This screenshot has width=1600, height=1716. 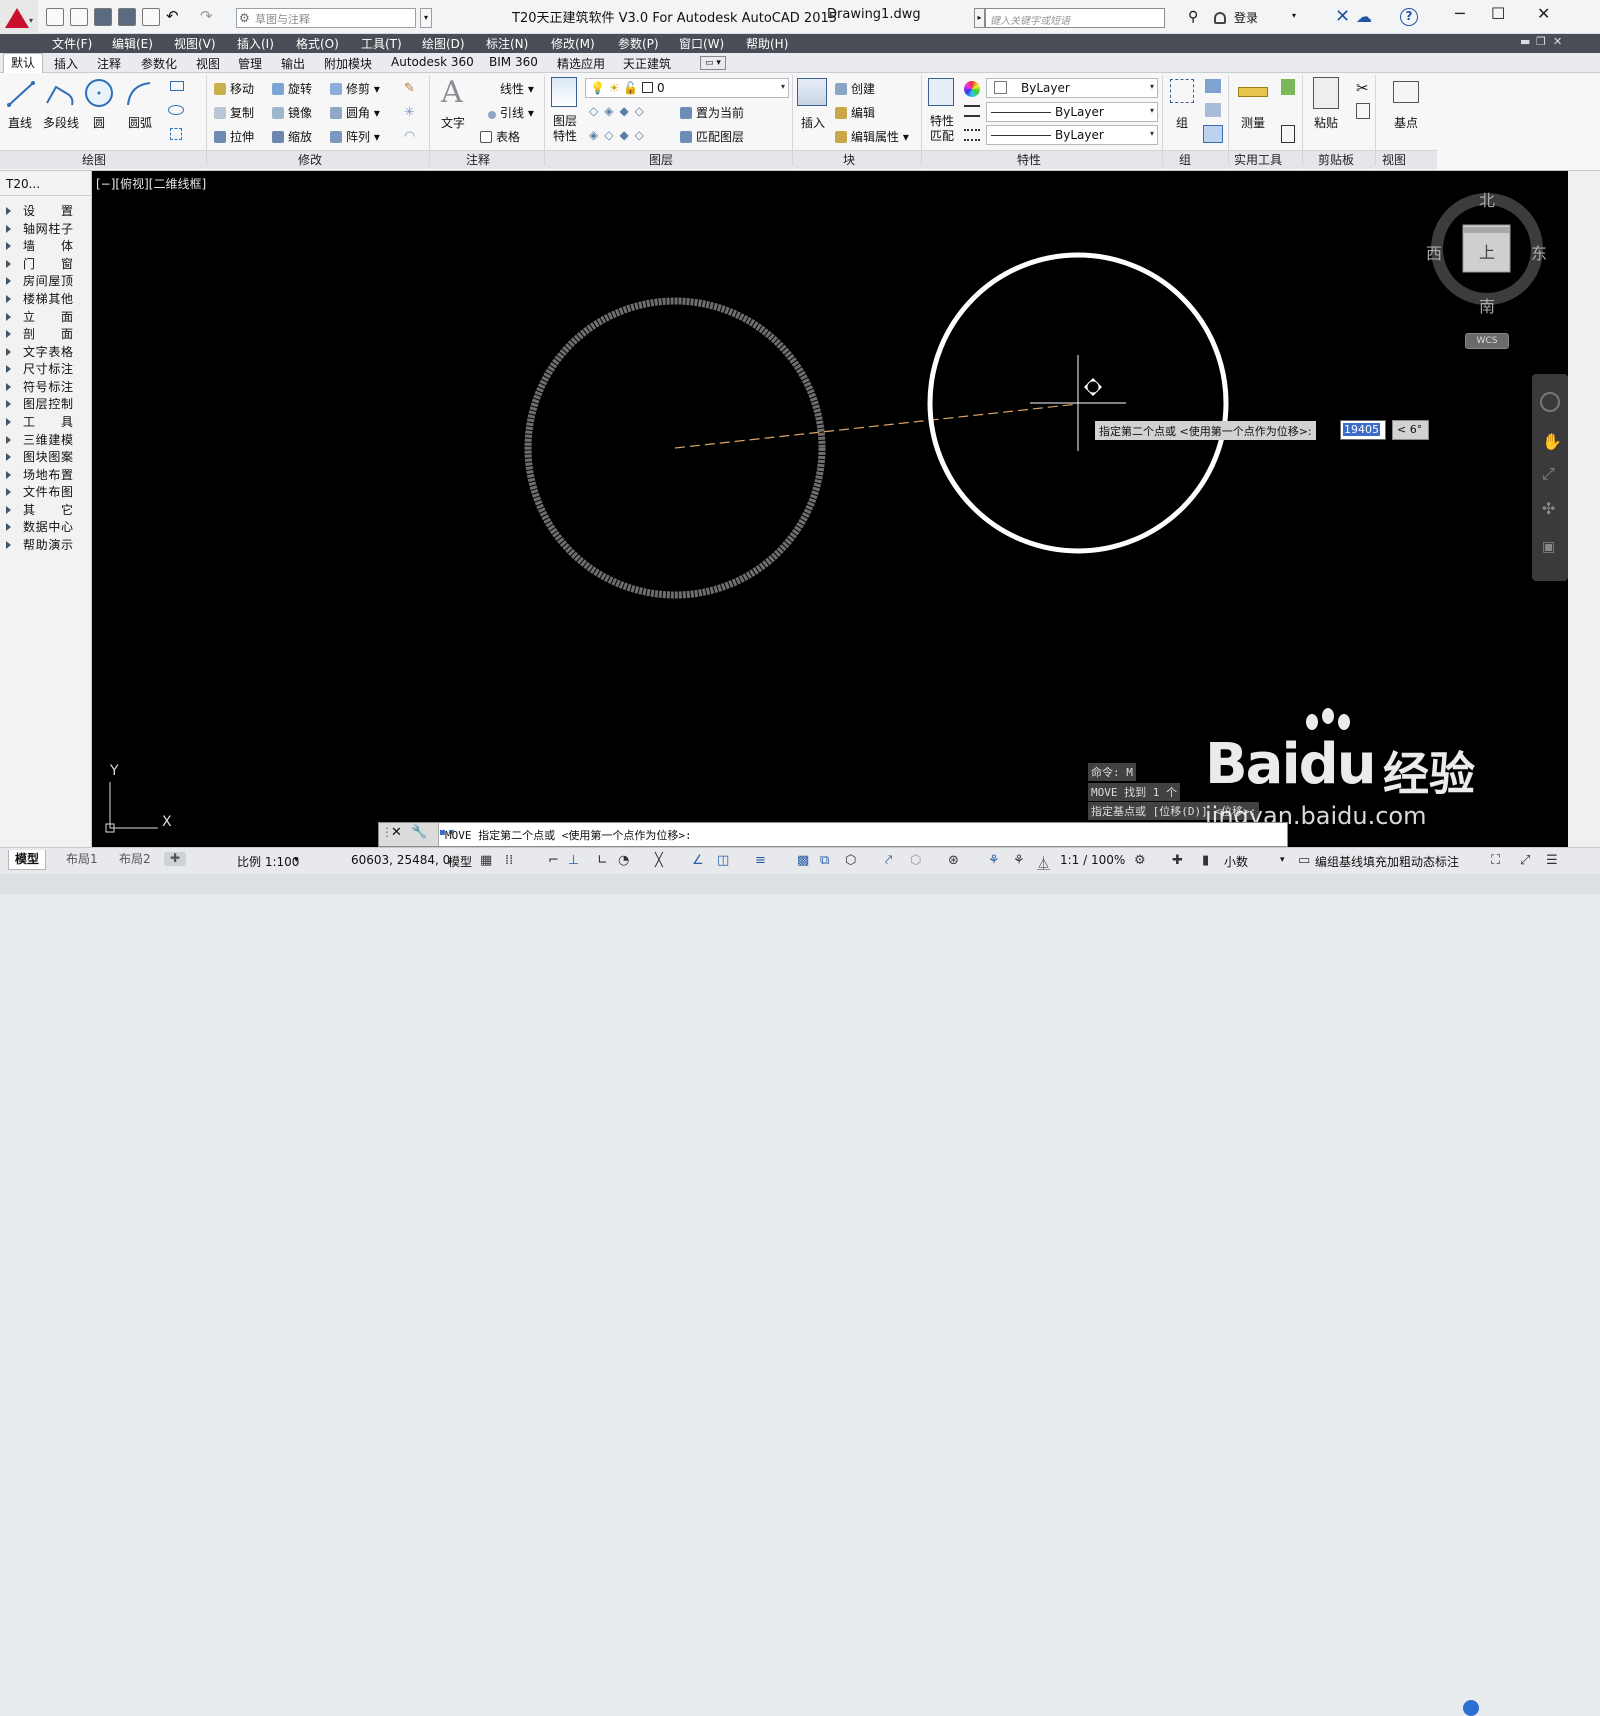 I want to click on transparency-icon: ▩, so click(x=803, y=860).